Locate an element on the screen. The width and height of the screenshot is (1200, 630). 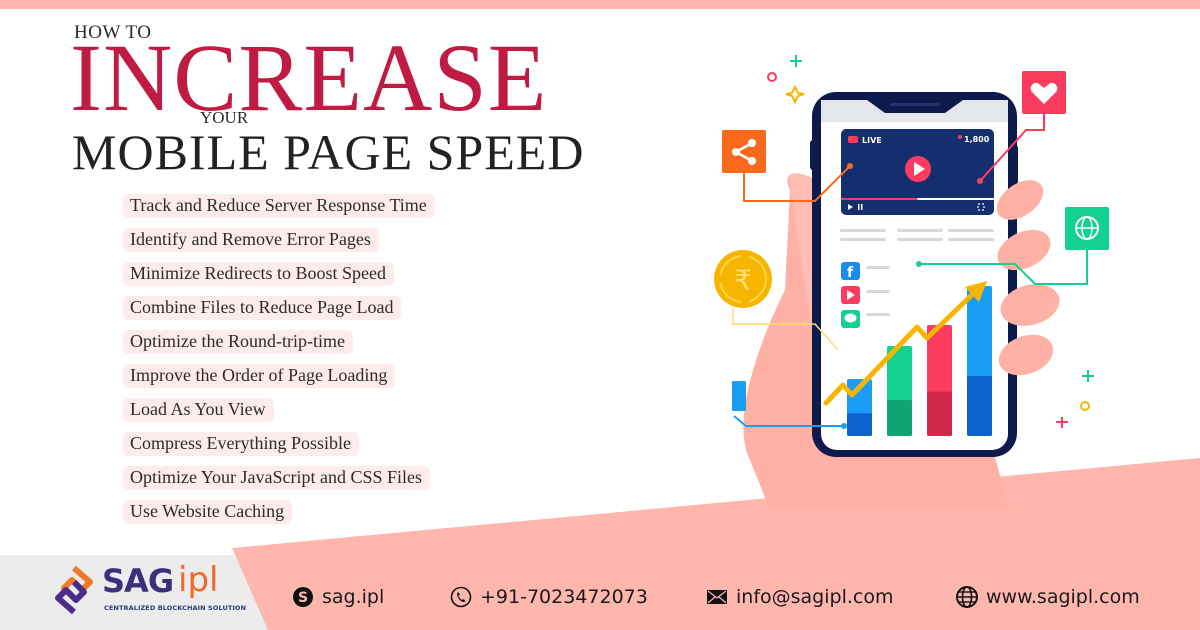
skype-icon: S is located at coordinates (303, 597).